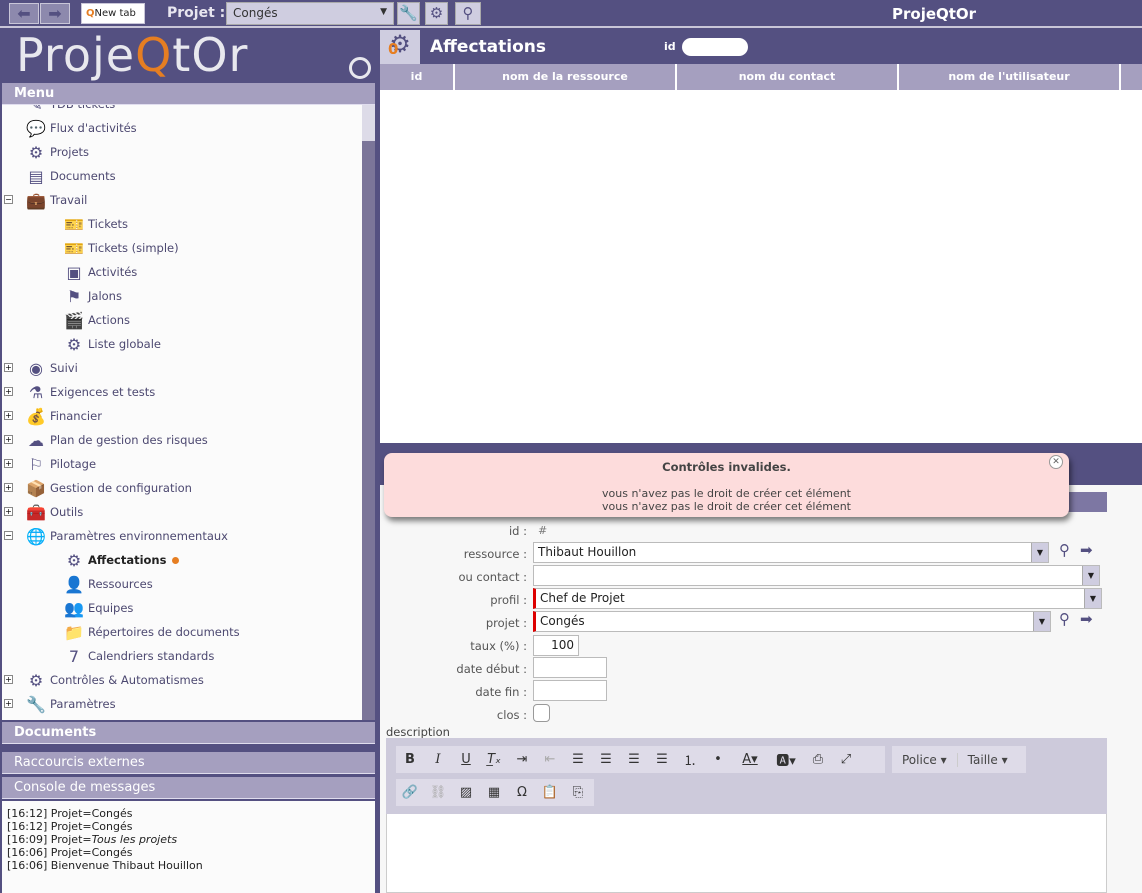 The width and height of the screenshot is (1142, 893). Describe the element at coordinates (69, 110) in the screenshot. I see `menu-item: ✎TDB tickets` at that location.